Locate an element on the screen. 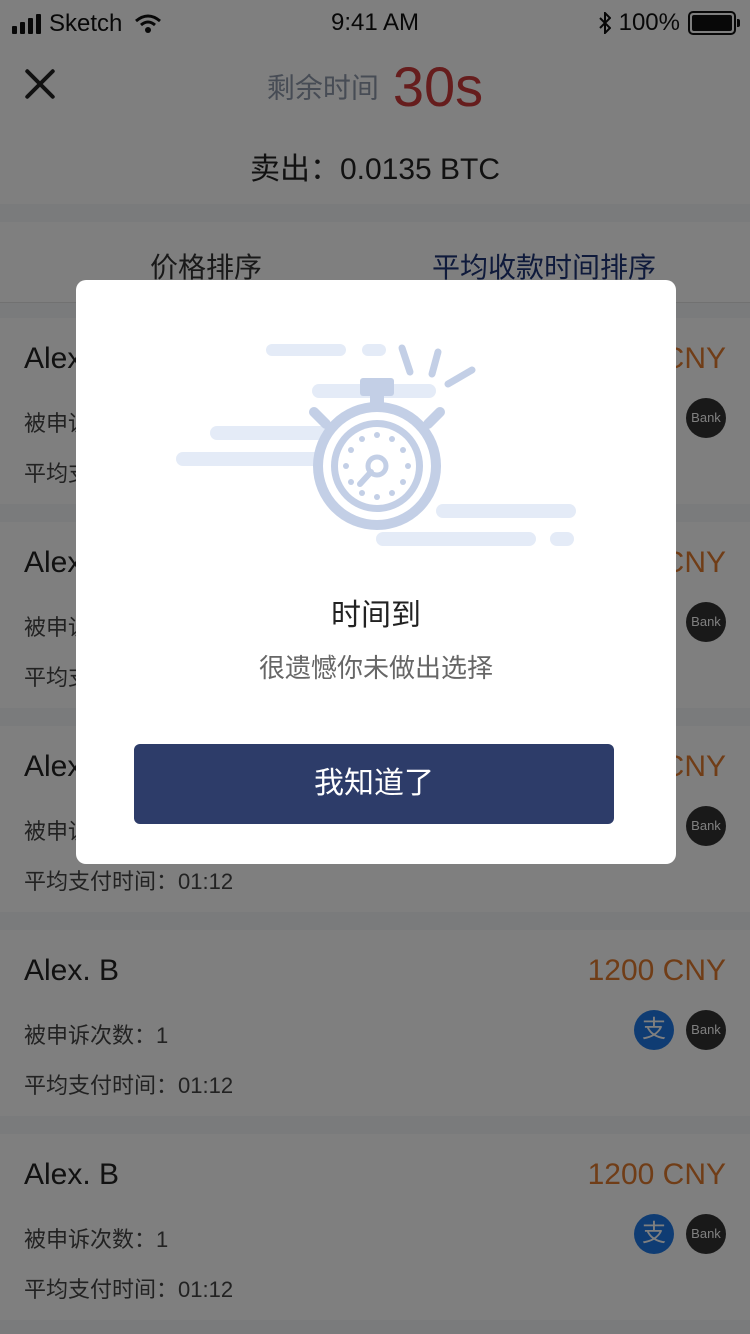 The width and height of the screenshot is (750, 1334). acknowledge-button: 我知道了 is located at coordinates (374, 784).